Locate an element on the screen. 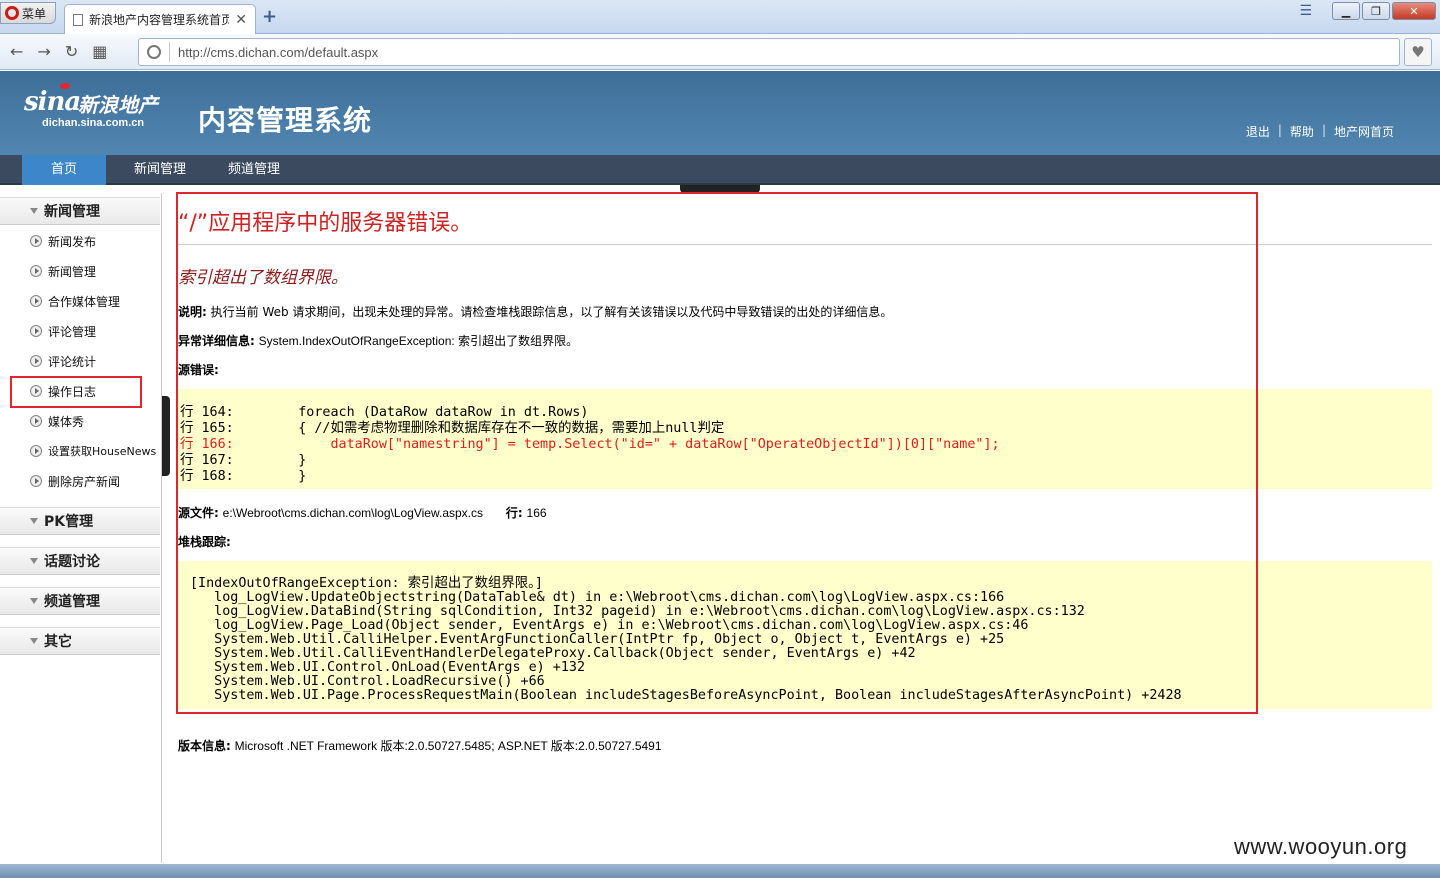 This screenshot has height=878, width=1440. sidebar-item-label: 新闻发布 is located at coordinates (72, 241).